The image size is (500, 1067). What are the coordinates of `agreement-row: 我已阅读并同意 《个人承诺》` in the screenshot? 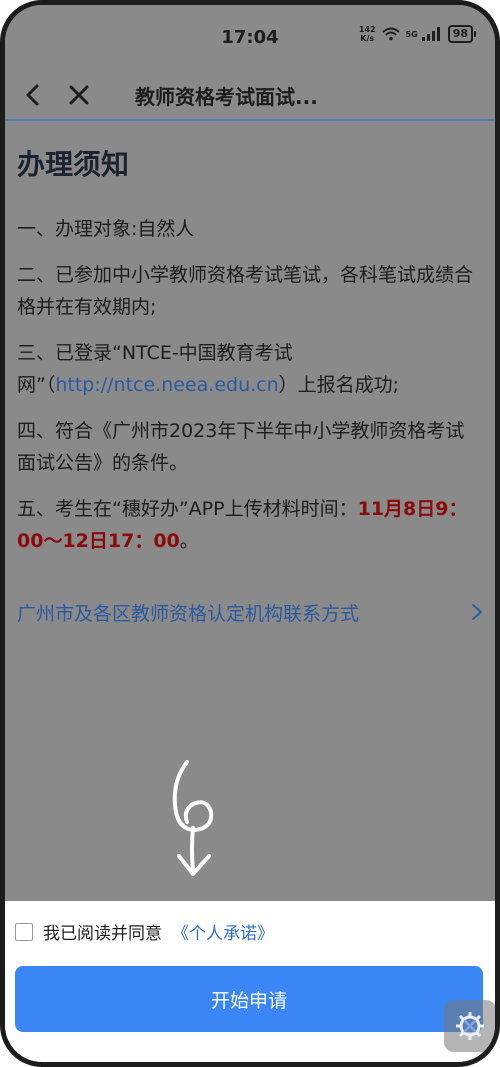 It's located at (144, 931).